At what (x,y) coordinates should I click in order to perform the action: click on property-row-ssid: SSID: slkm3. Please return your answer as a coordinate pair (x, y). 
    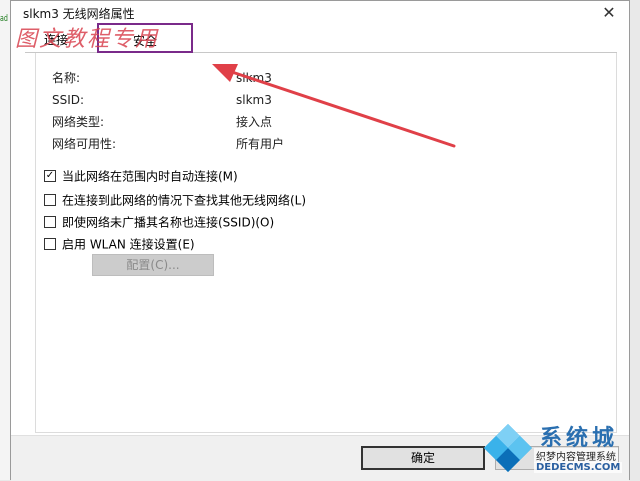
    Looking at the image, I should click on (252, 100).